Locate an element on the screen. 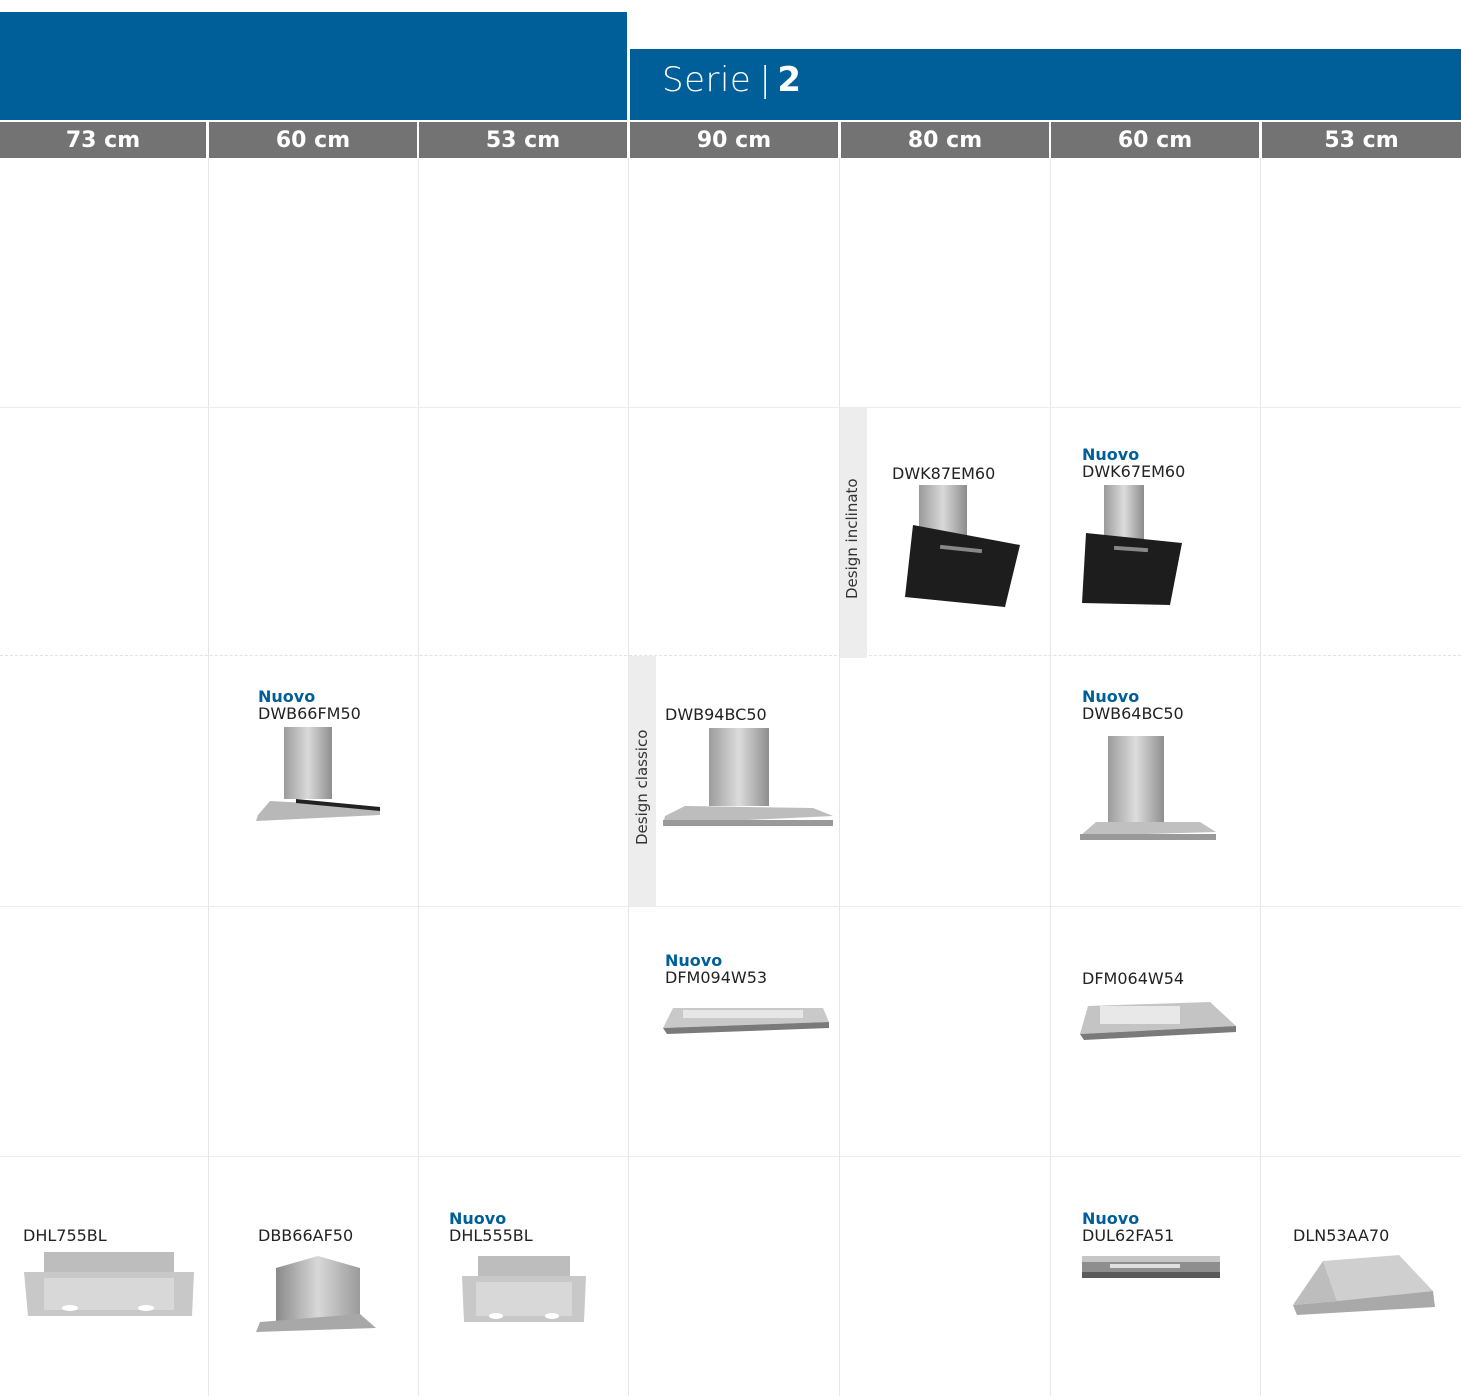  product-dwb66fm50: Nuovo DWB66FM50 is located at coordinates (309, 705).